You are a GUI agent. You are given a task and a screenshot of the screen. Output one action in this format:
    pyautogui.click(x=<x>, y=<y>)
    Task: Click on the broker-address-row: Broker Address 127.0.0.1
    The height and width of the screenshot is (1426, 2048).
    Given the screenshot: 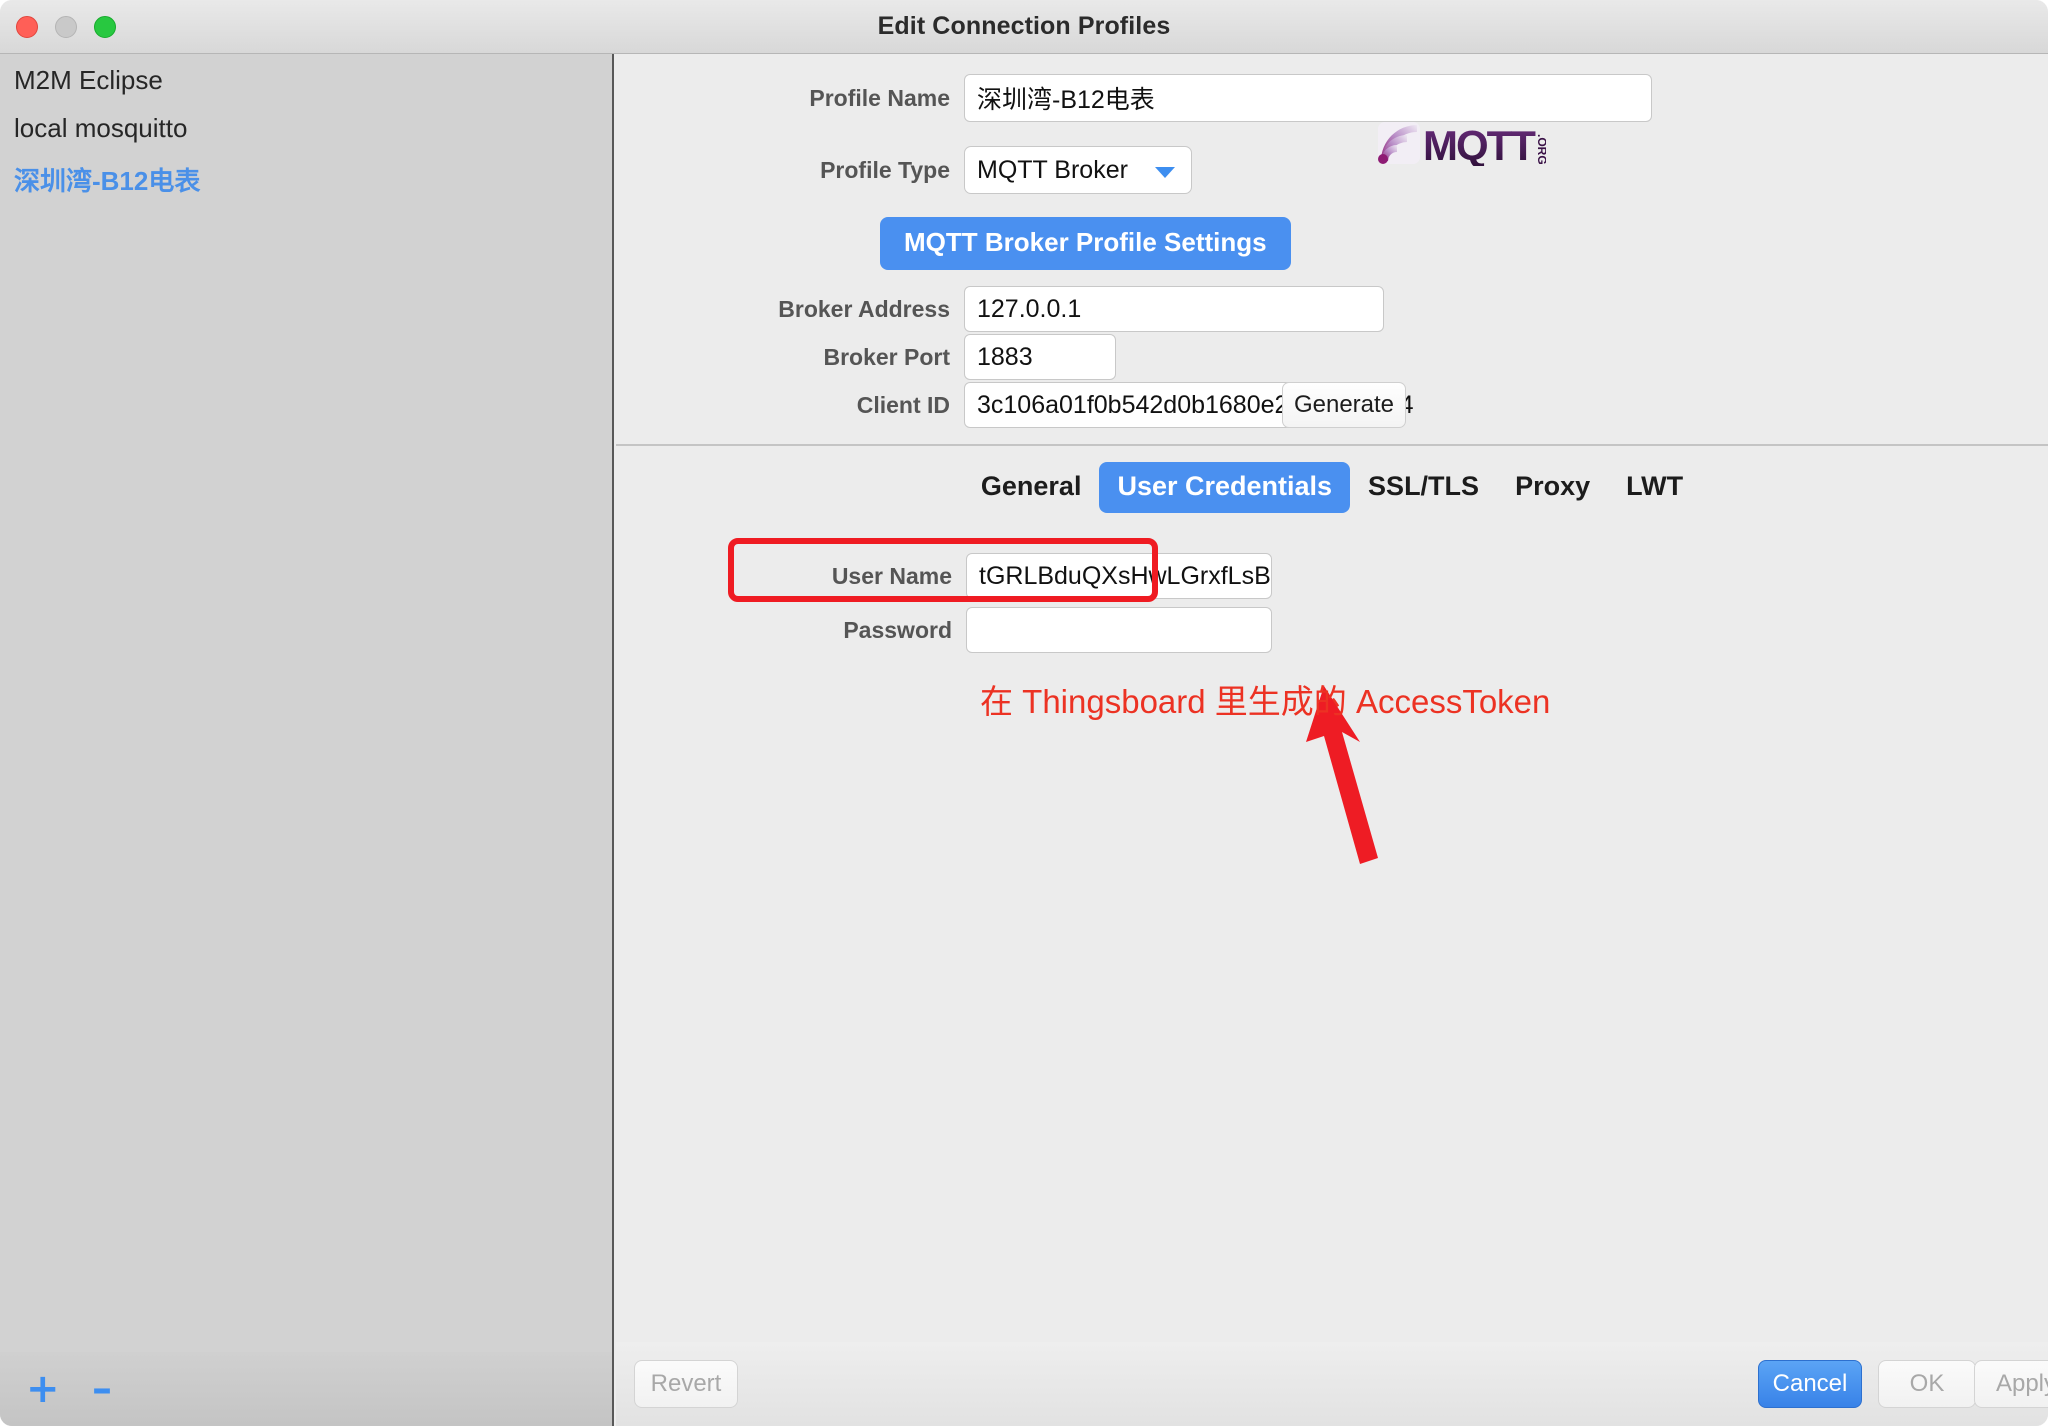 What is the action you would take?
    pyautogui.click(x=1050, y=309)
    